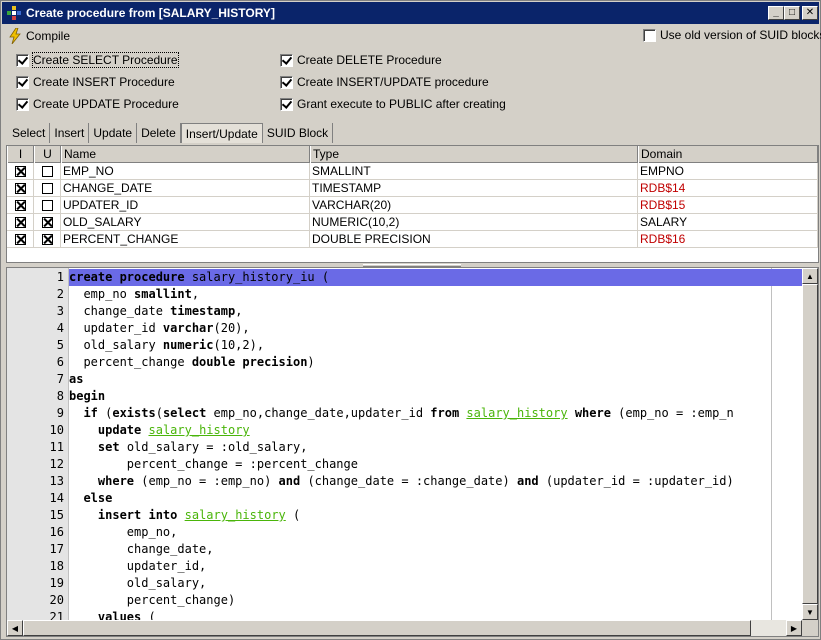 This screenshot has height=640, width=821. I want to click on field-domain-cell: RDB$14, so click(728, 188).